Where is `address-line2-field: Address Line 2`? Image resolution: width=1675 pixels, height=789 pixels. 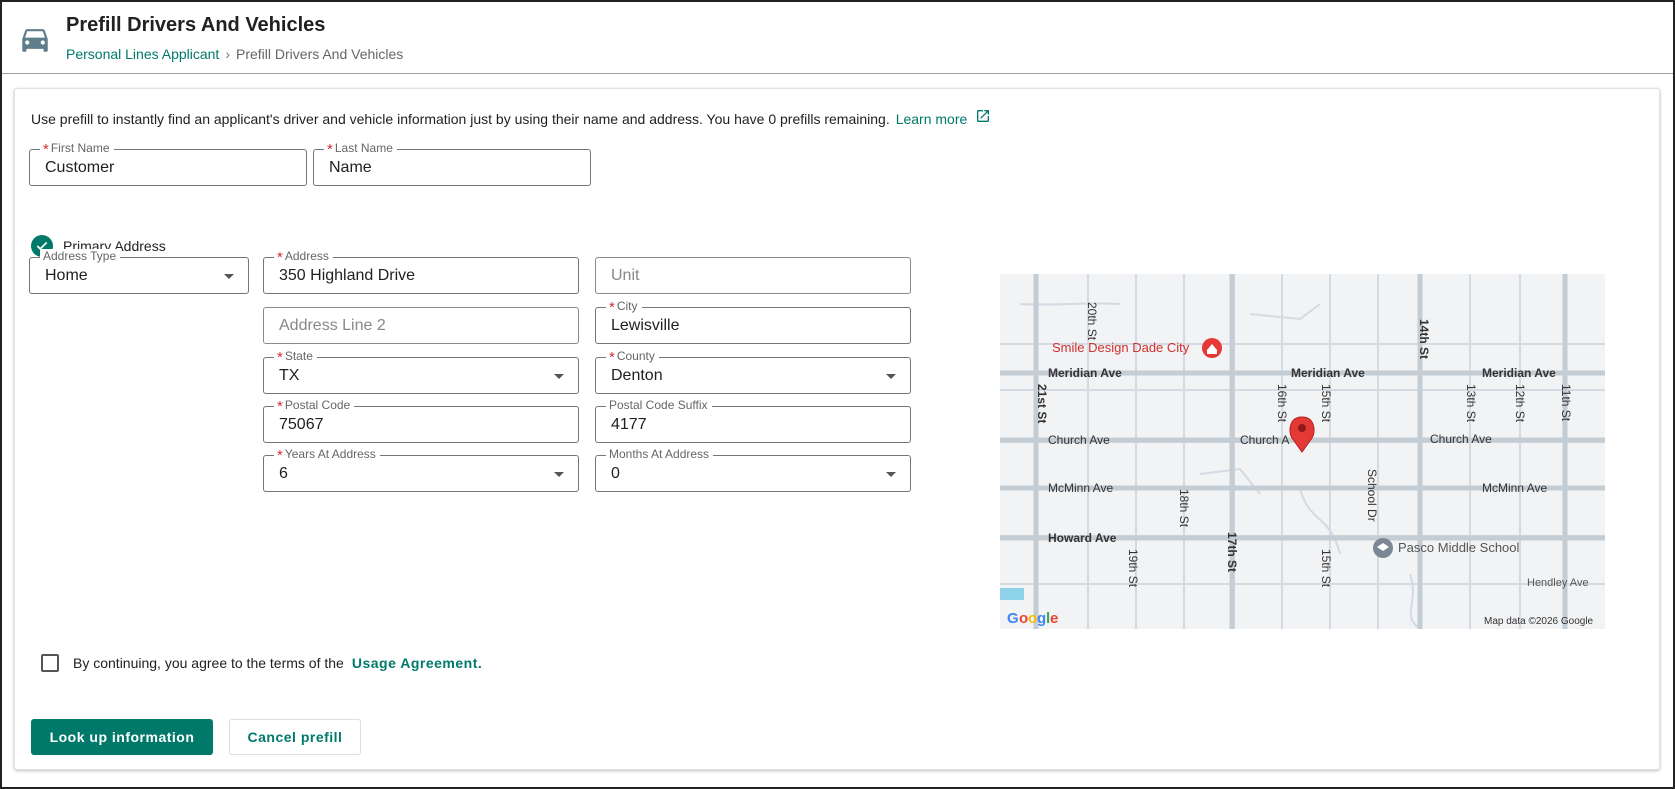
address-line2-field: Address Line 2 is located at coordinates (421, 325).